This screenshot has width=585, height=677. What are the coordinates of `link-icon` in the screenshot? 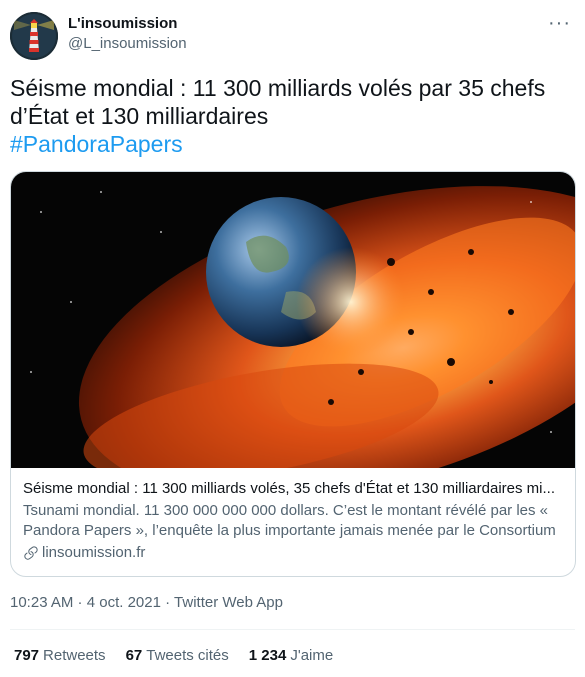 It's located at (31, 553).